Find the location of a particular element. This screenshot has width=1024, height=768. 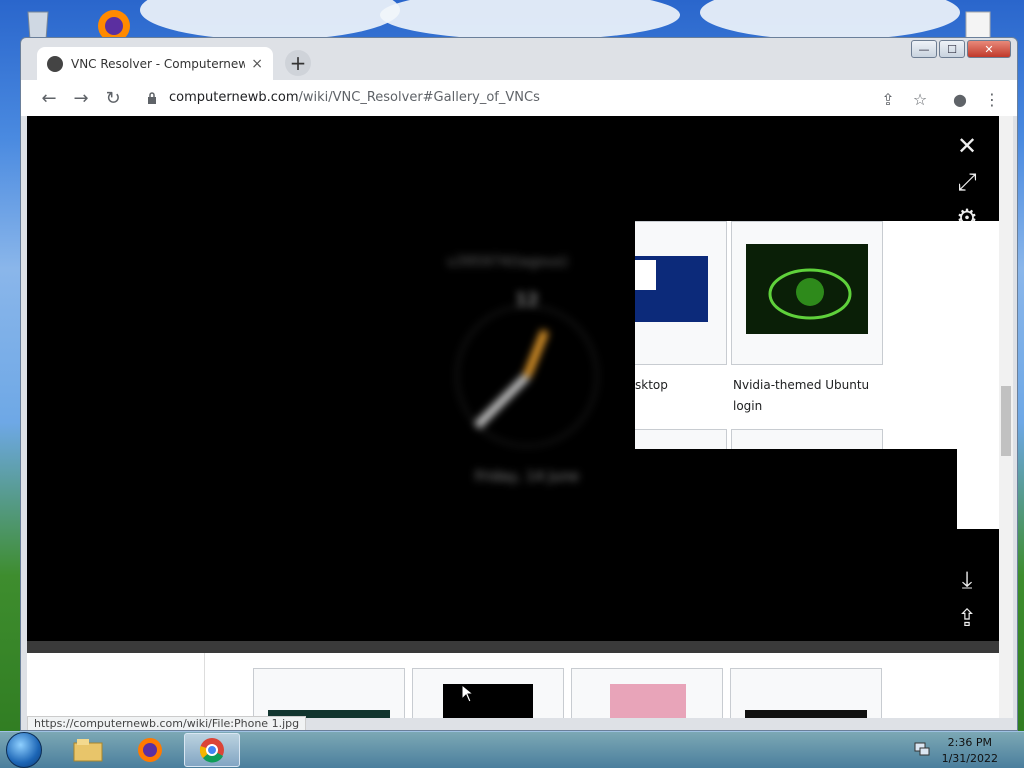

clock-date: 1/31/2022 is located at coordinates (969, 758).